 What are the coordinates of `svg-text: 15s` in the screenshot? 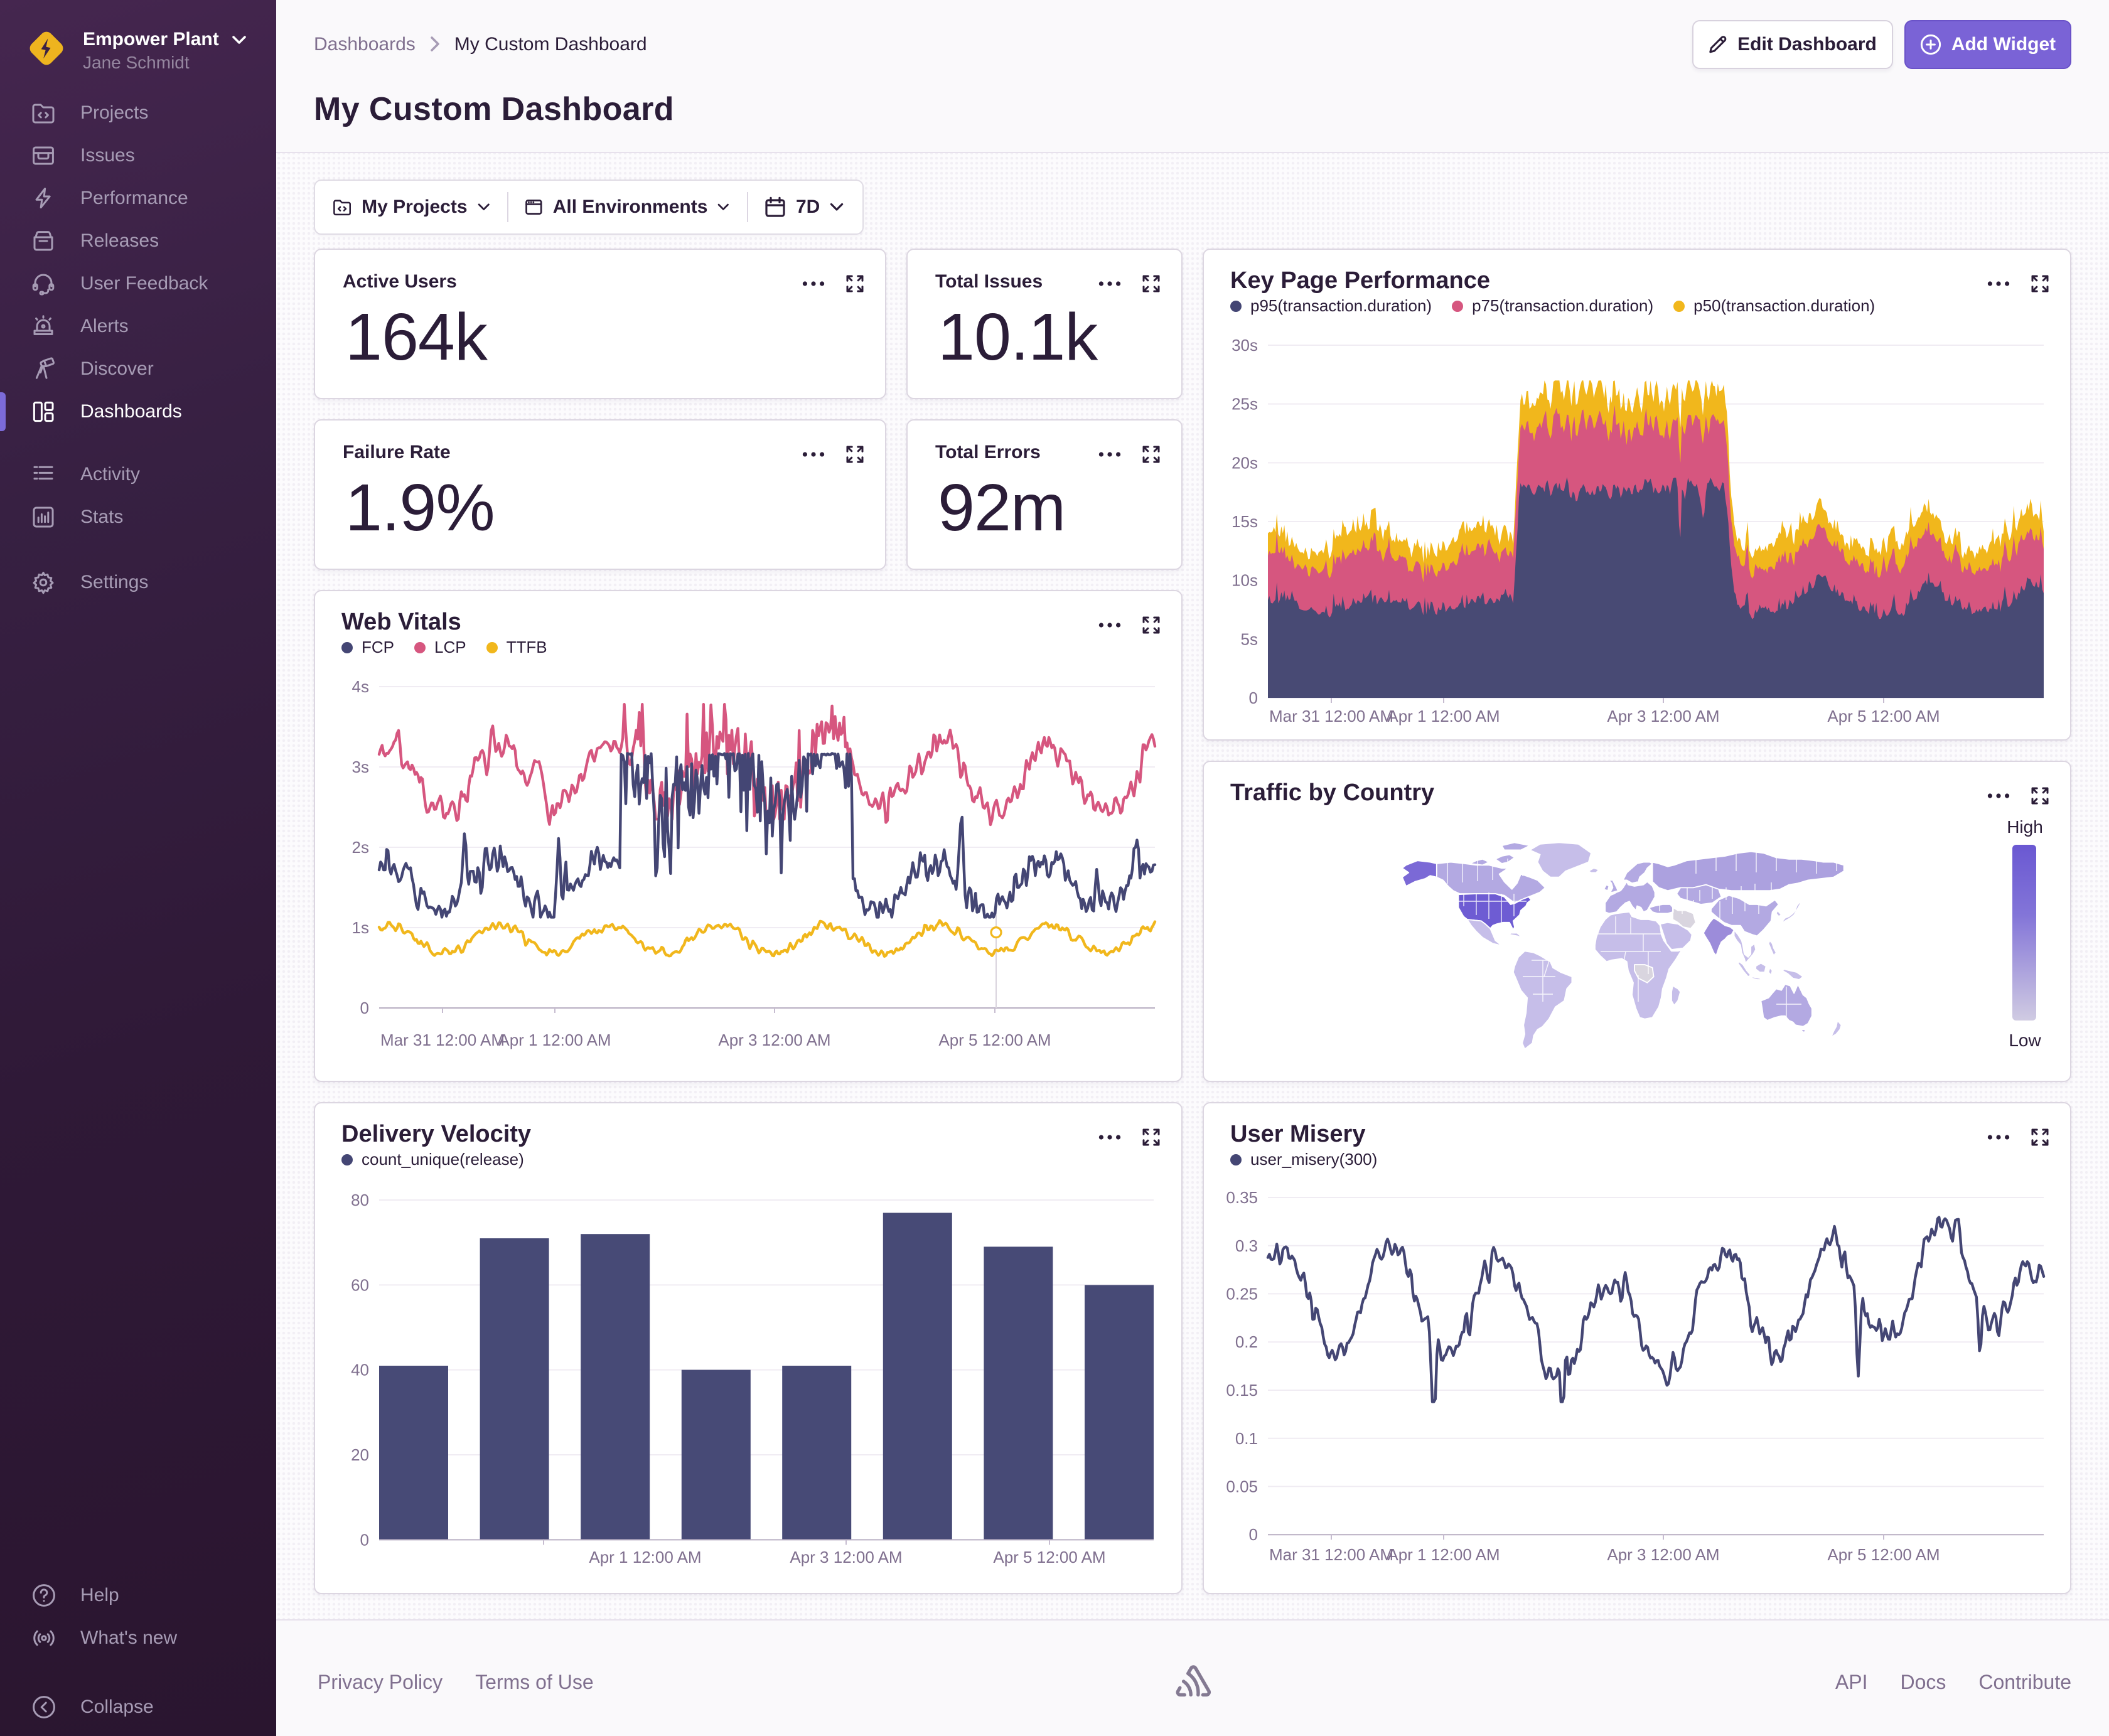 It's located at (1245, 521).